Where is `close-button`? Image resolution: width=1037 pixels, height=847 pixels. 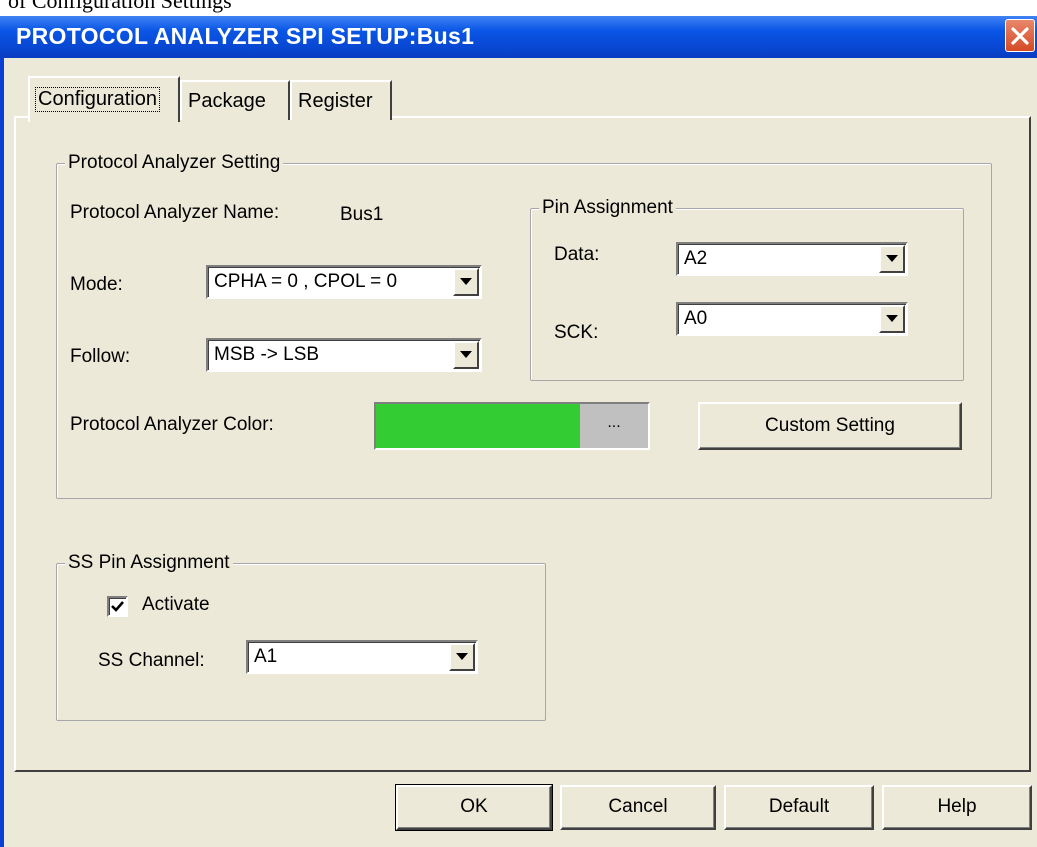 close-button is located at coordinates (1020, 35).